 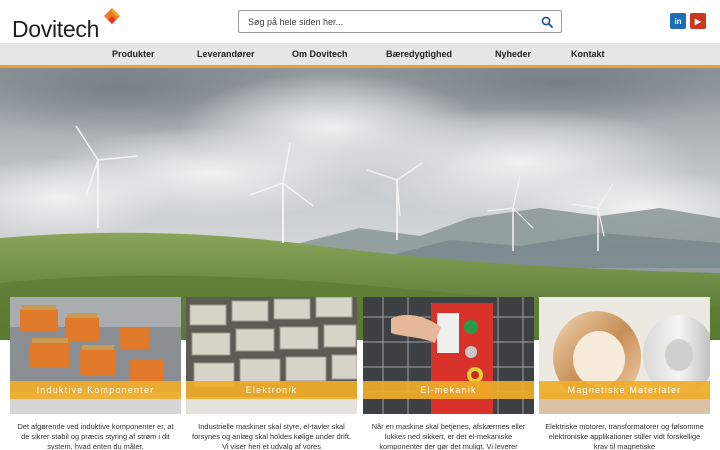 I want to click on logo: Dovitech, so click(x=67, y=24).